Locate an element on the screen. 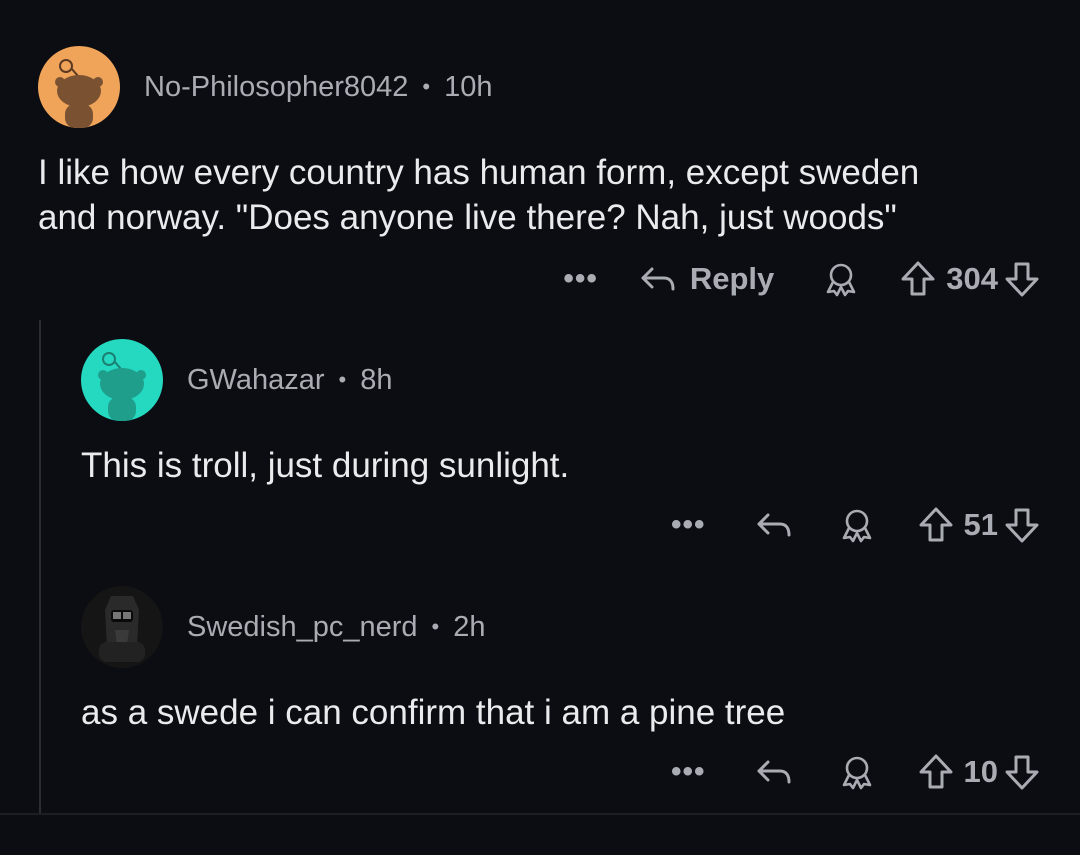 This screenshot has width=1080, height=855. vote-score: 51 is located at coordinates (980, 524).